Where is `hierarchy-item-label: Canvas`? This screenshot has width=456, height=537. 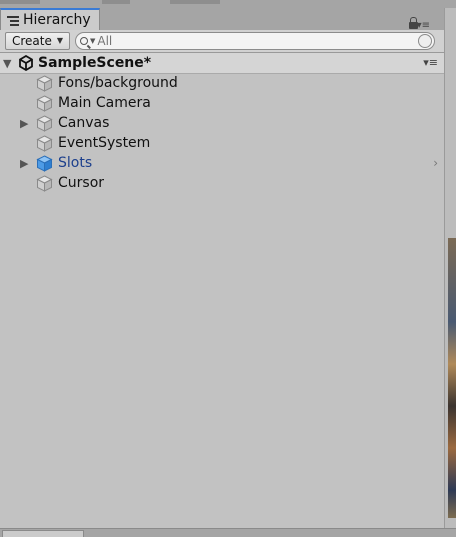 hierarchy-item-label: Canvas is located at coordinates (84, 123).